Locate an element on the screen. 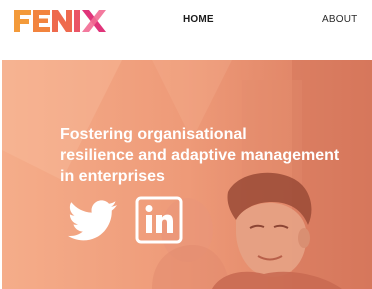 Image resolution: width=372 pixels, height=289 pixels. linkedin-icon is located at coordinates (159, 220).